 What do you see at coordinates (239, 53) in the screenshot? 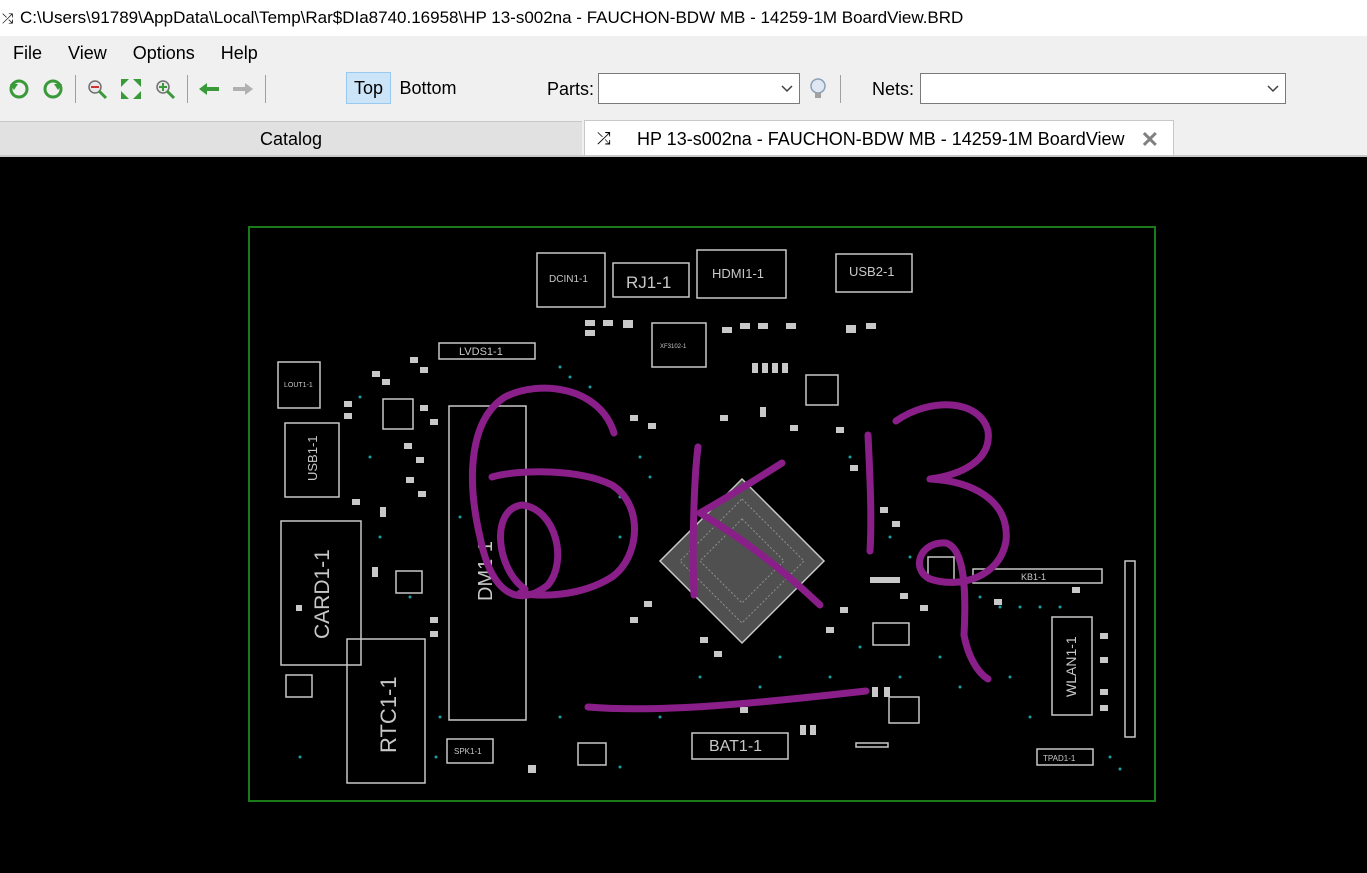
I see `menu-help: Help` at bounding box center [239, 53].